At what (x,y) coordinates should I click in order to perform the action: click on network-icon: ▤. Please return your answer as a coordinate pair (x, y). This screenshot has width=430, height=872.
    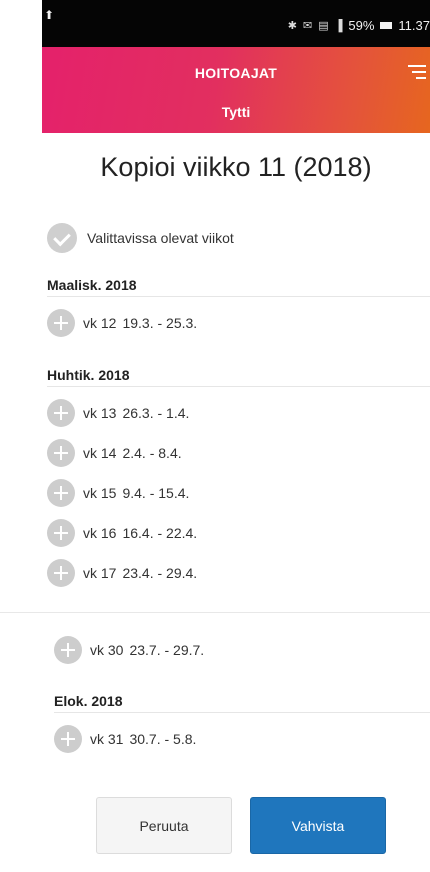
    Looking at the image, I should click on (323, 26).